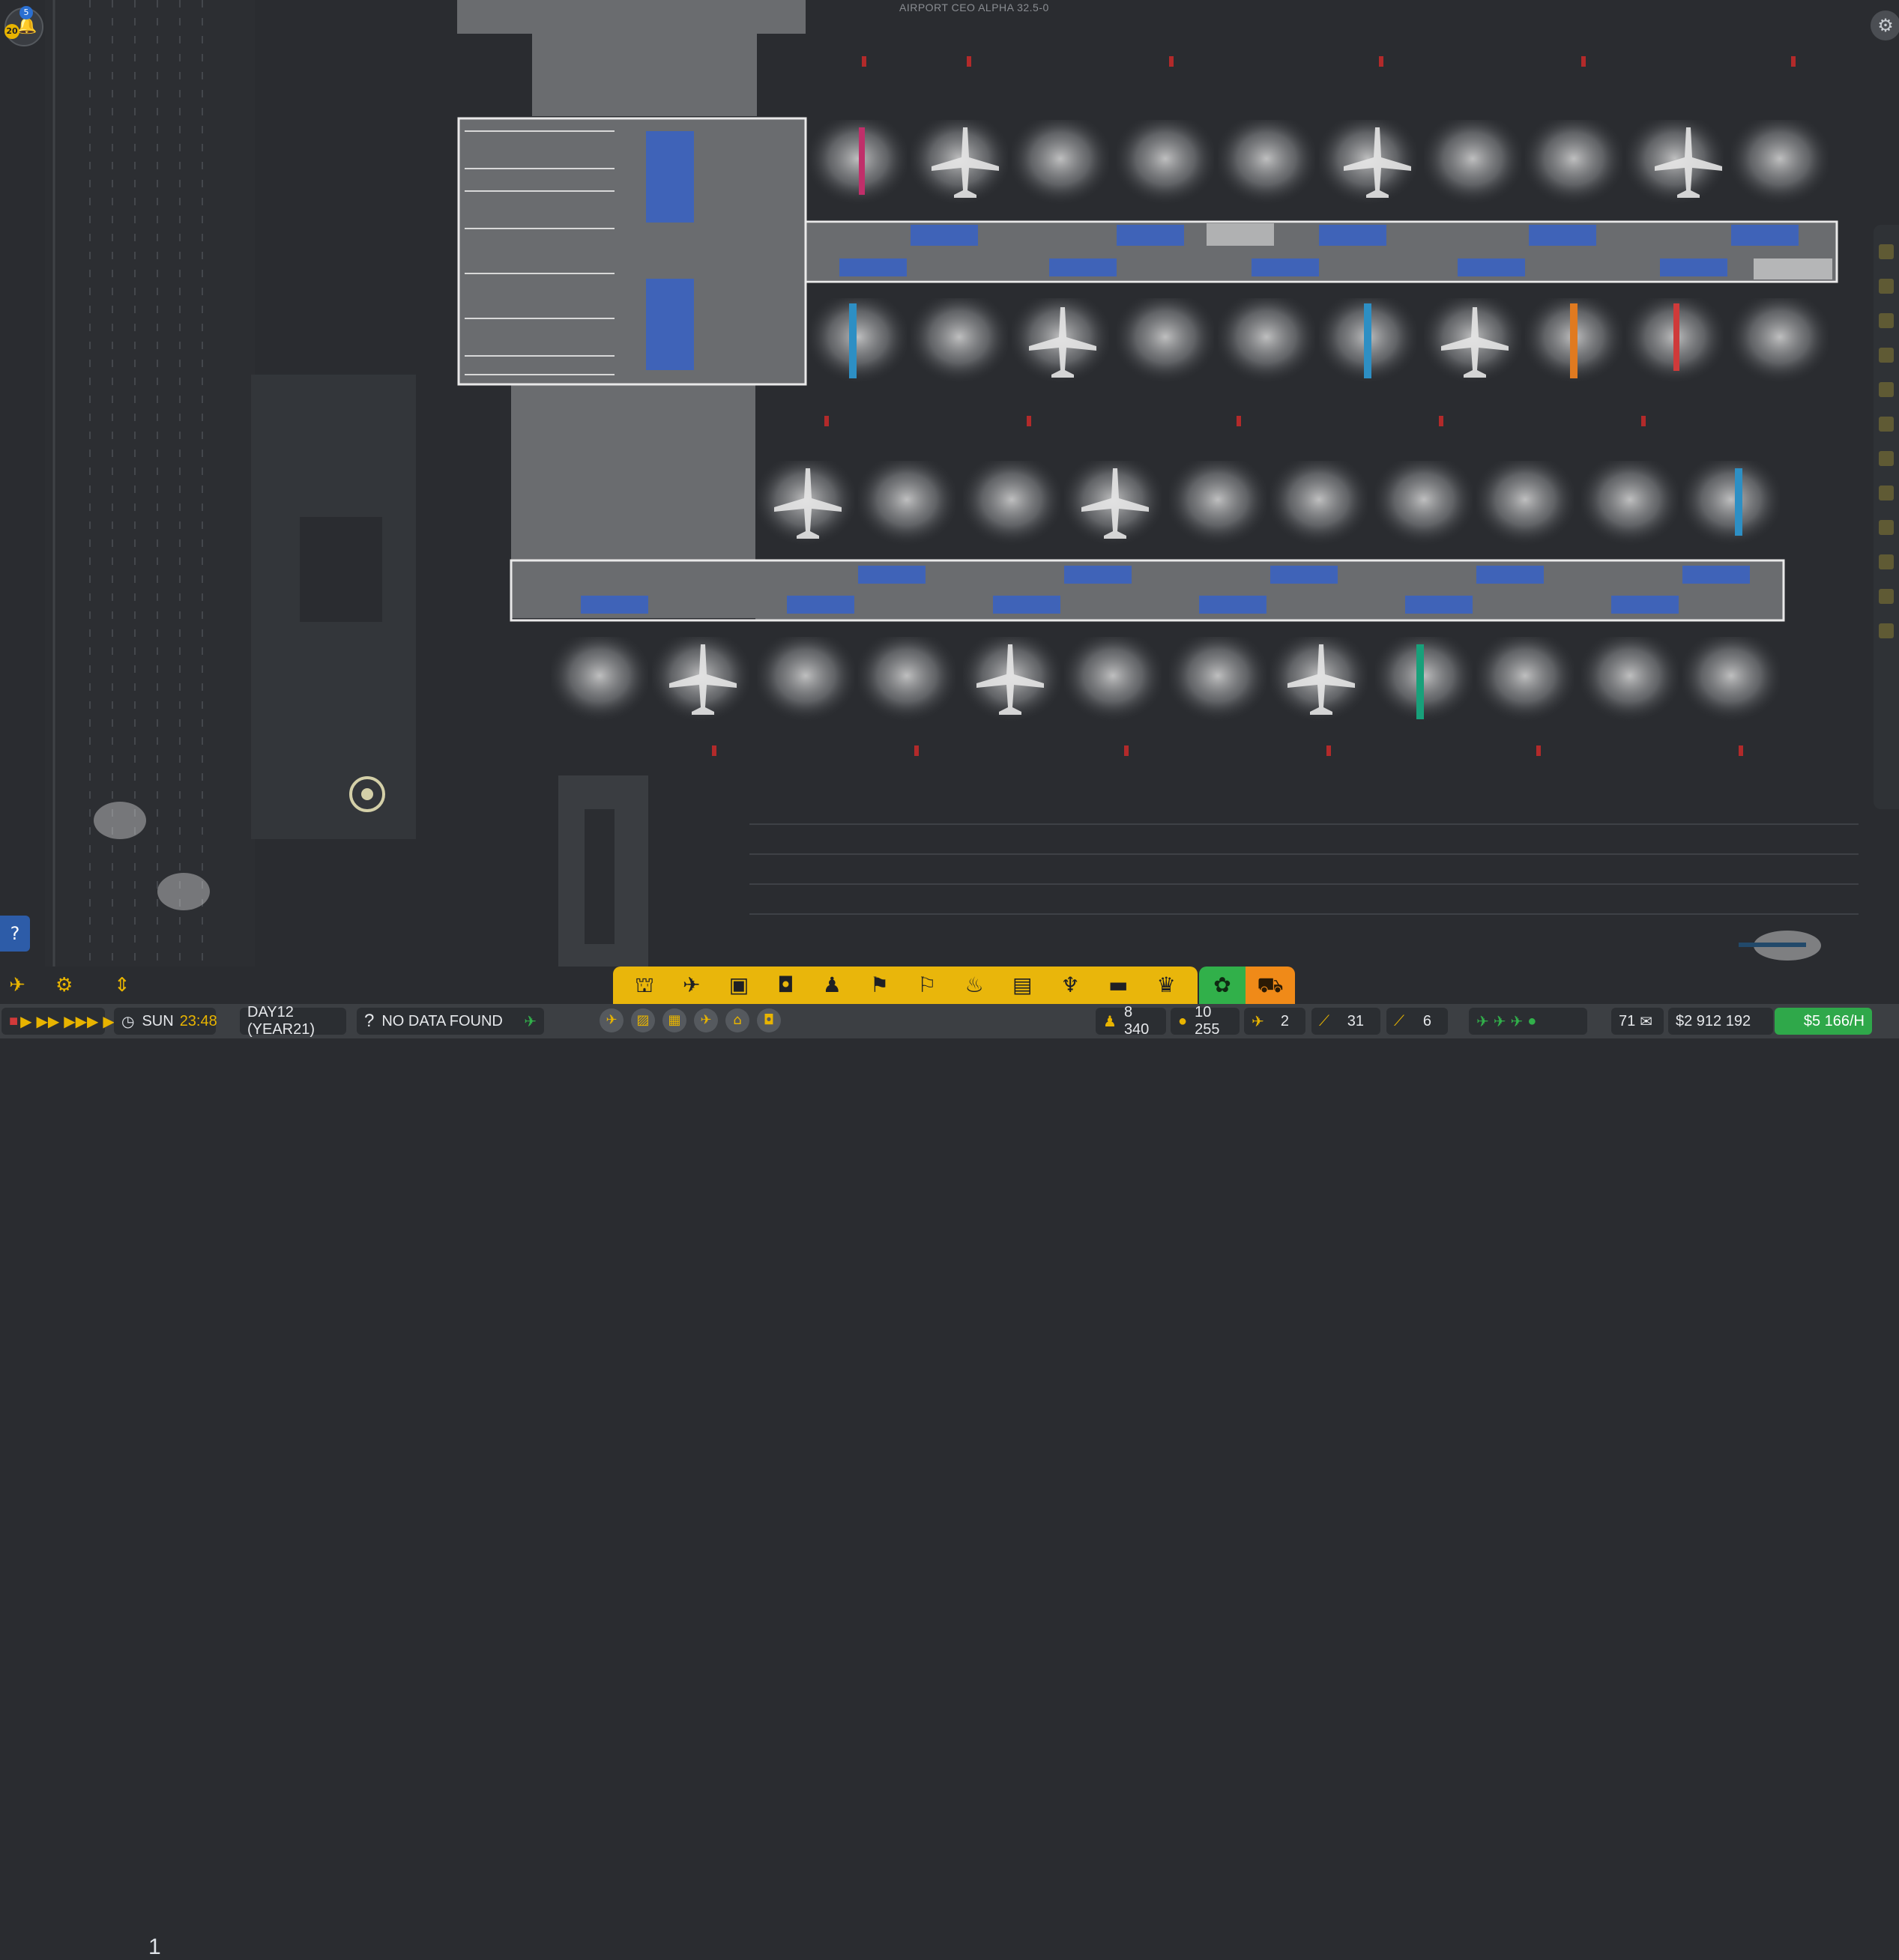  What do you see at coordinates (281, 1021) in the screenshot?
I see `day-label: DAY12 (YEAR21)` at bounding box center [281, 1021].